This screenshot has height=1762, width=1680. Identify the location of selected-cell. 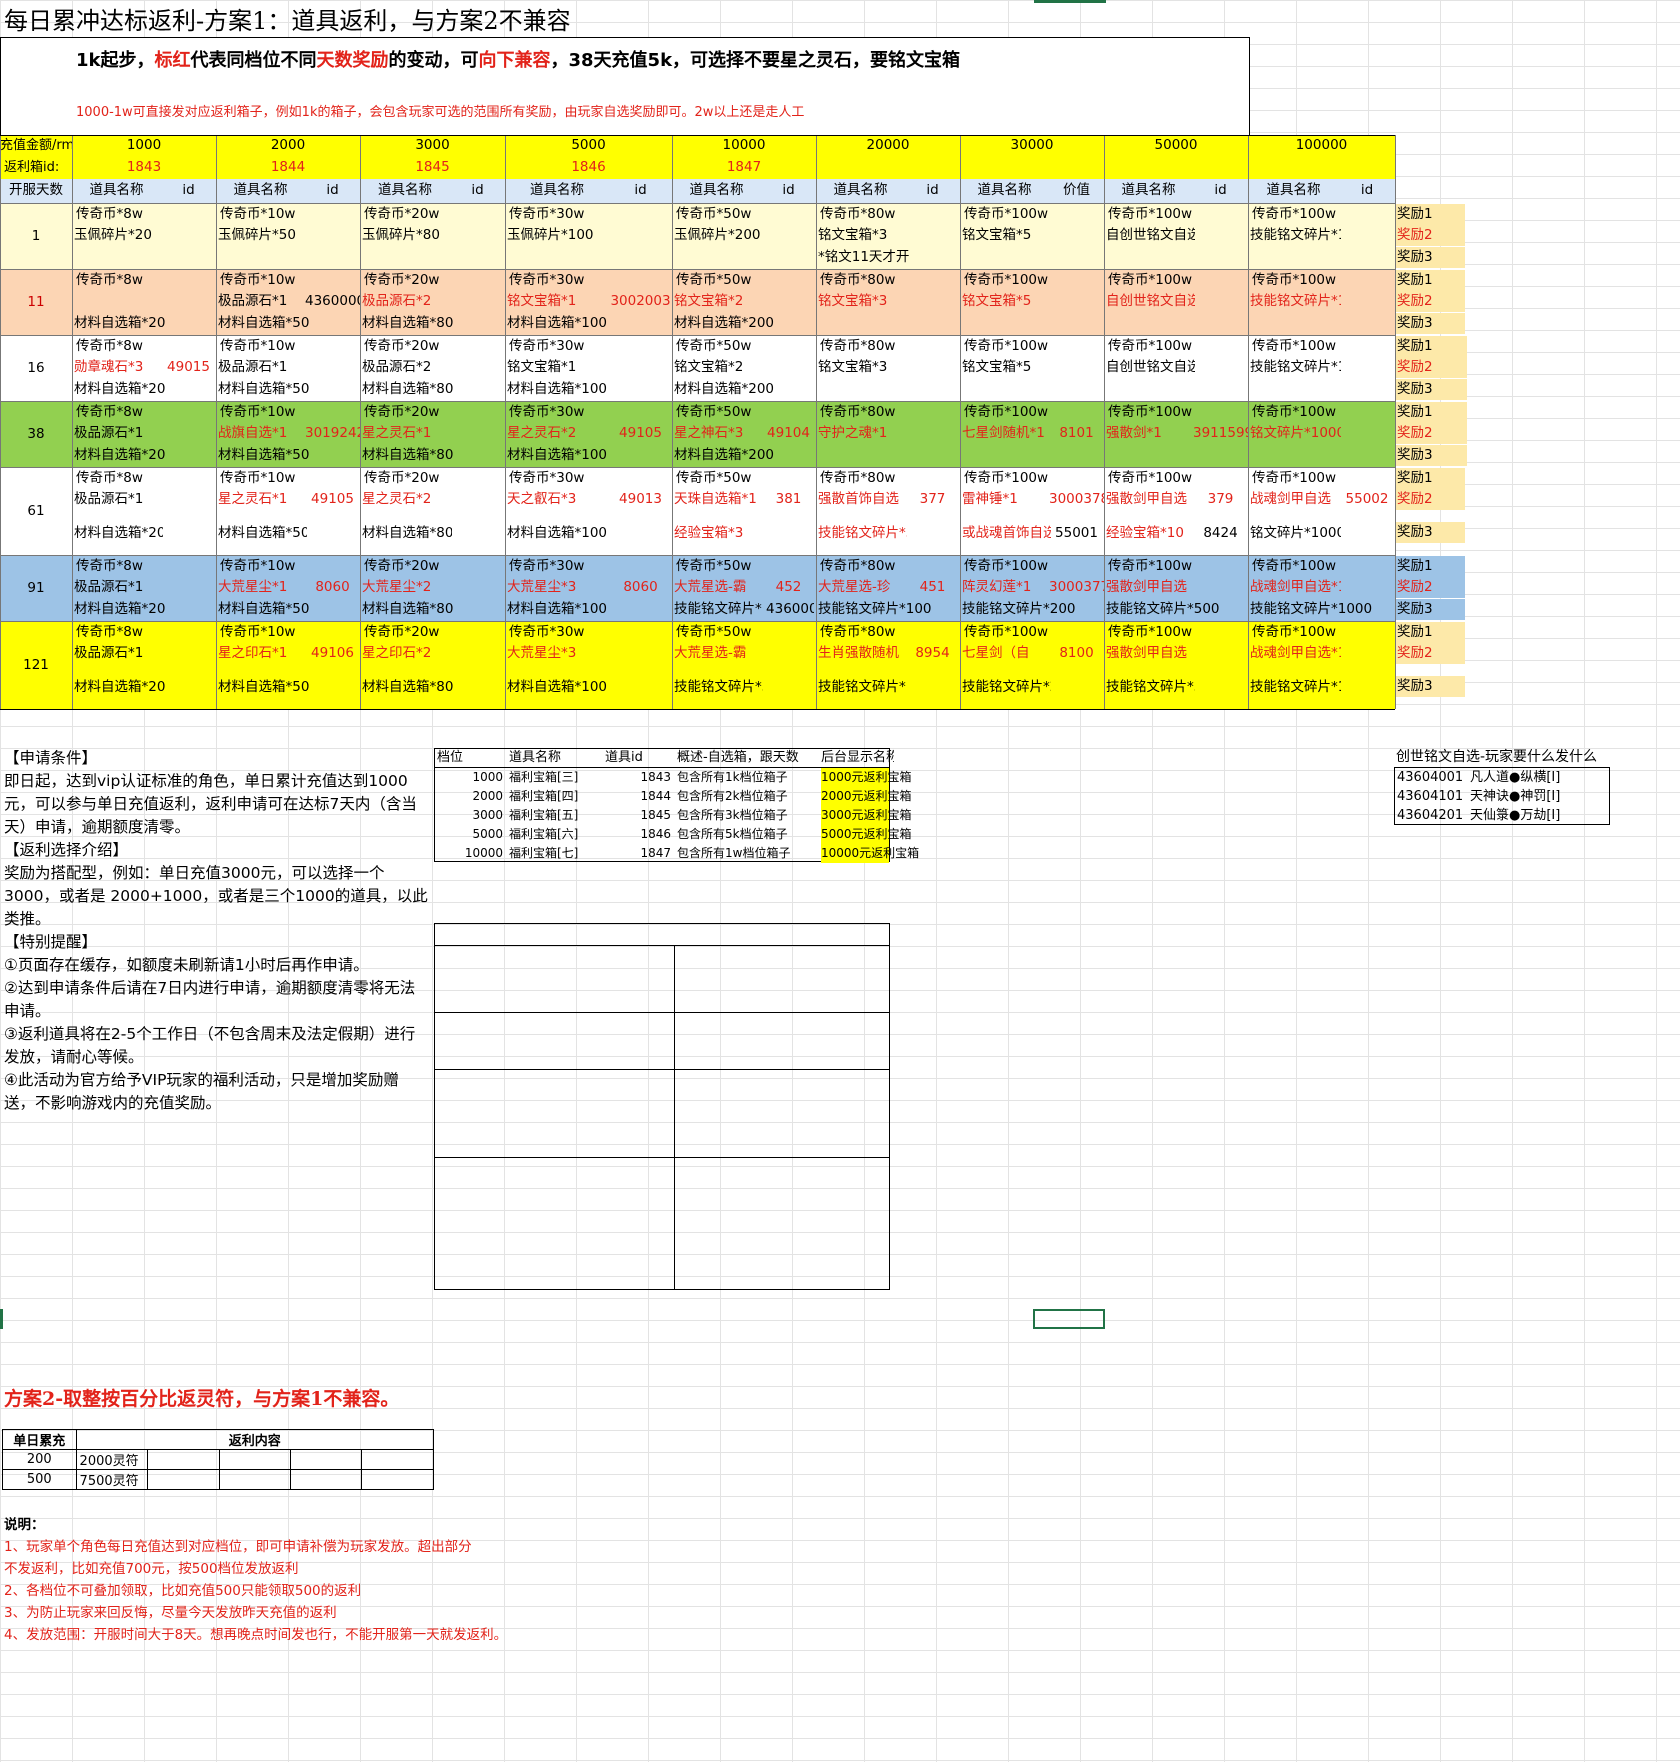
(1069, 1319).